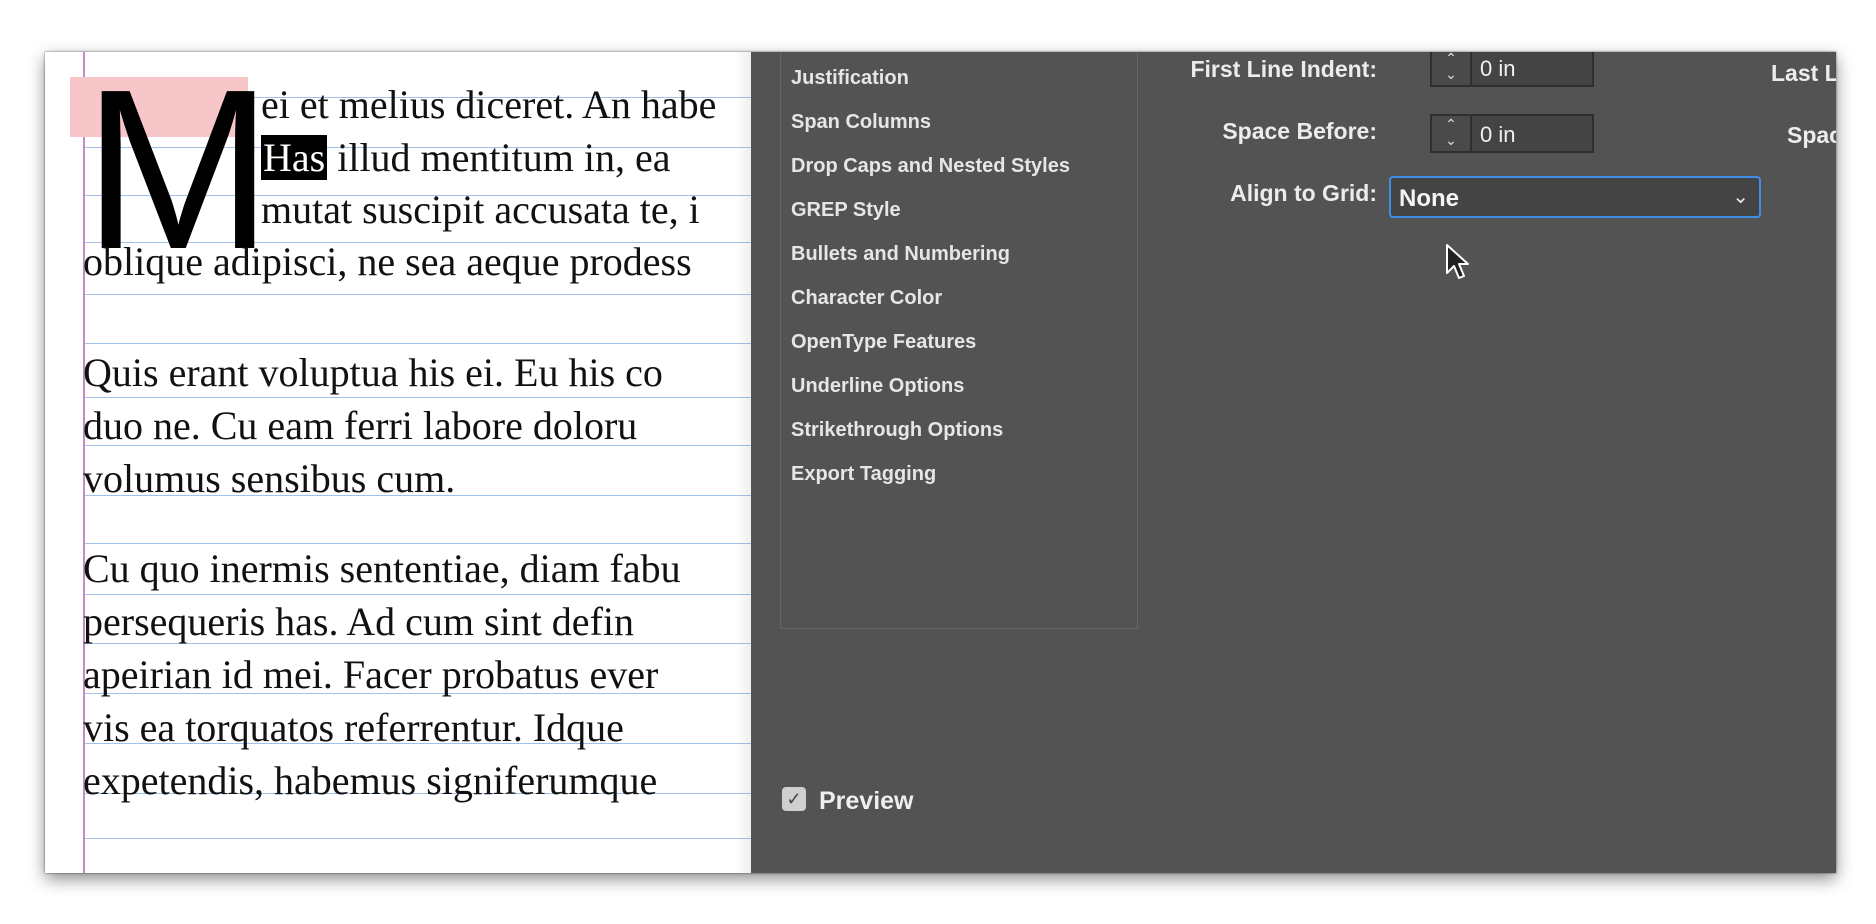  I want to click on body-text-line: Has illud mentitum in, ea, so click(466, 158).